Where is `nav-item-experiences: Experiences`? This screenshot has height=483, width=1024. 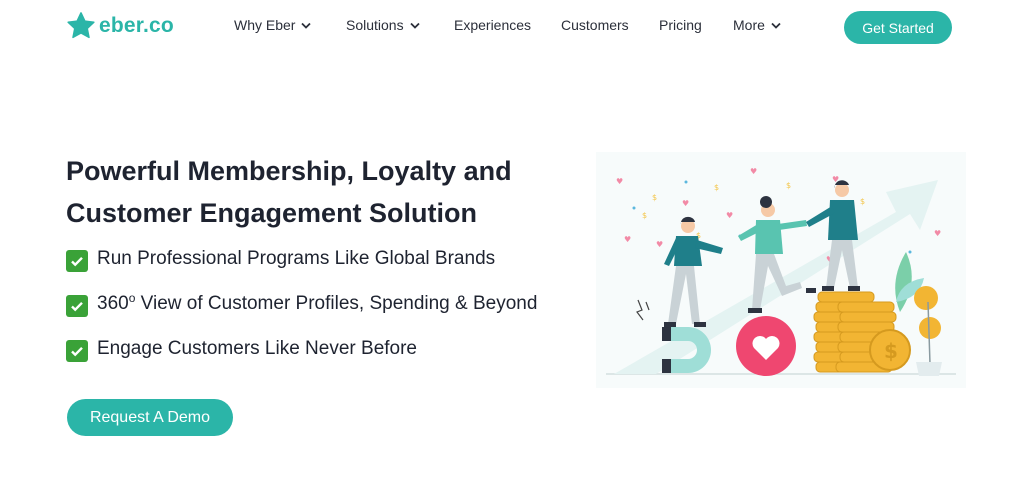 nav-item-experiences: Experiences is located at coordinates (492, 25).